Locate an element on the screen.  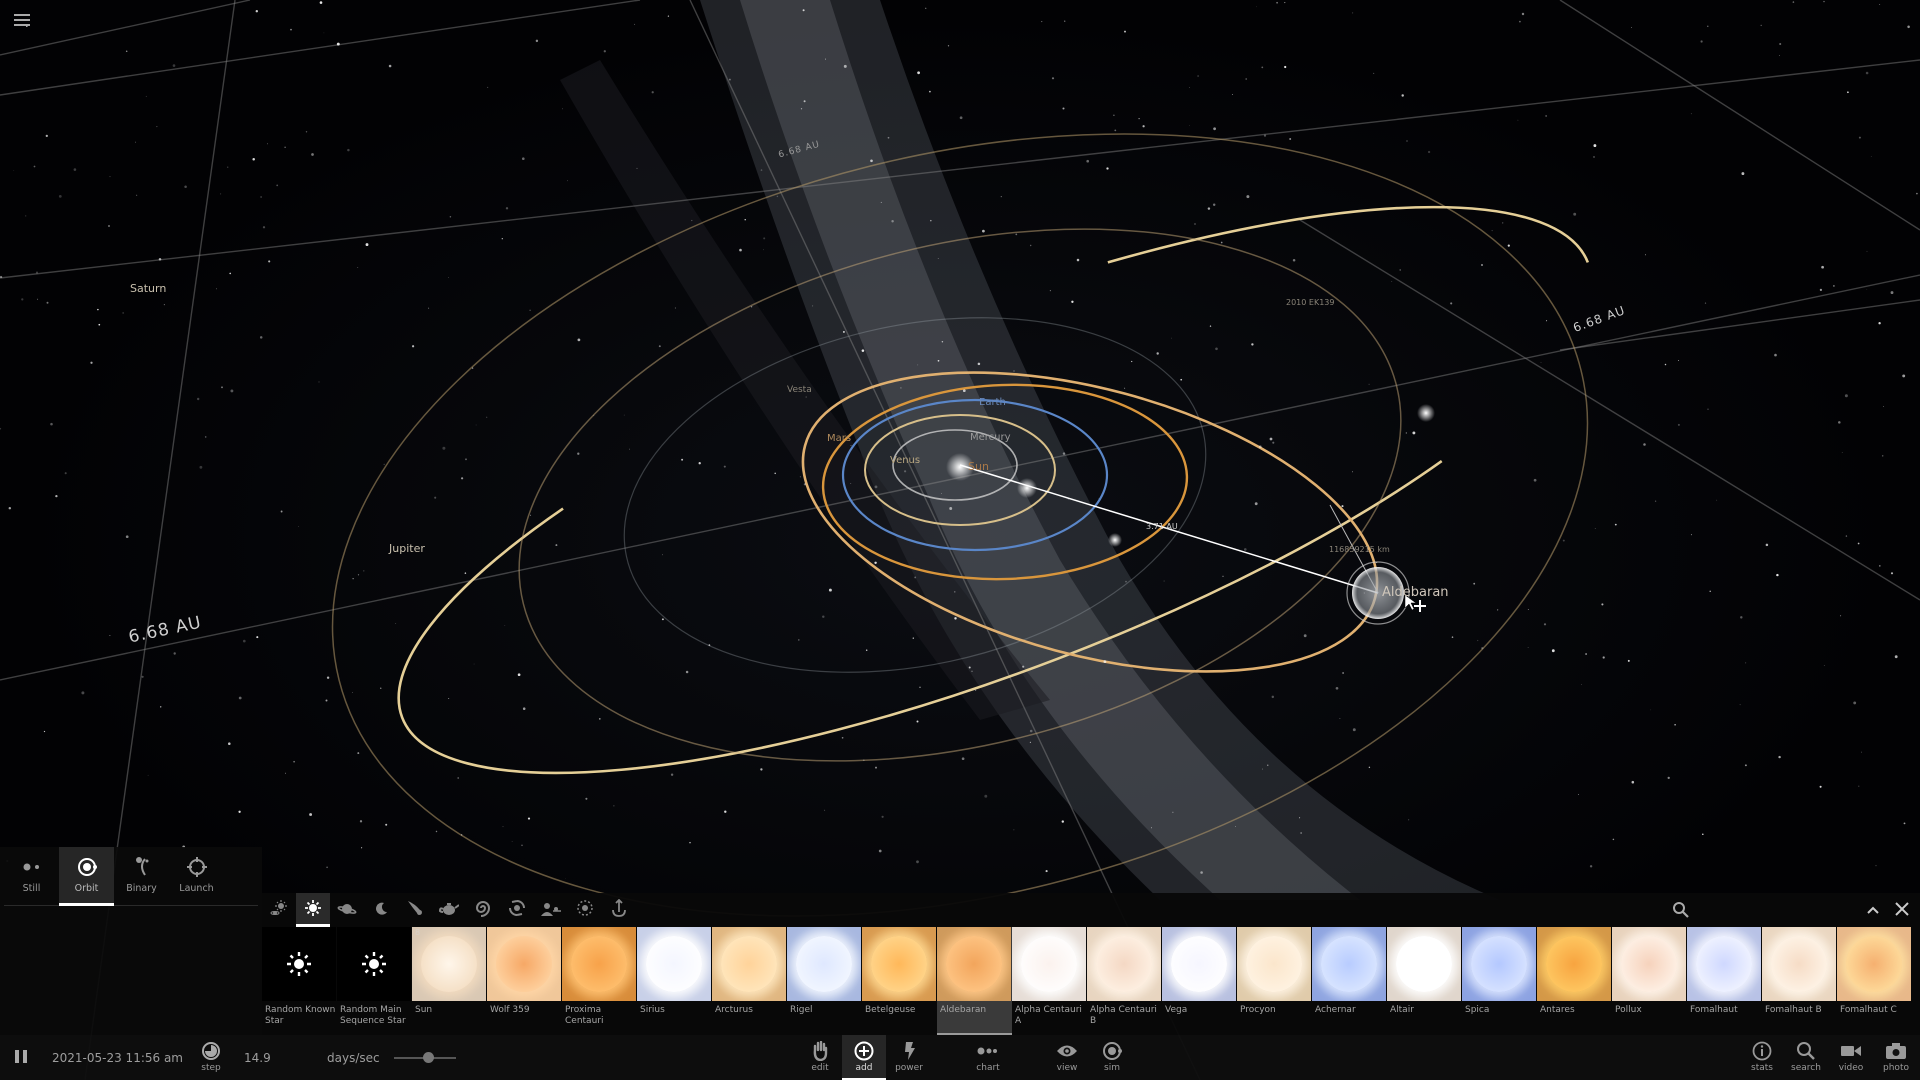
label-earth: Earth is located at coordinates (992, 402).